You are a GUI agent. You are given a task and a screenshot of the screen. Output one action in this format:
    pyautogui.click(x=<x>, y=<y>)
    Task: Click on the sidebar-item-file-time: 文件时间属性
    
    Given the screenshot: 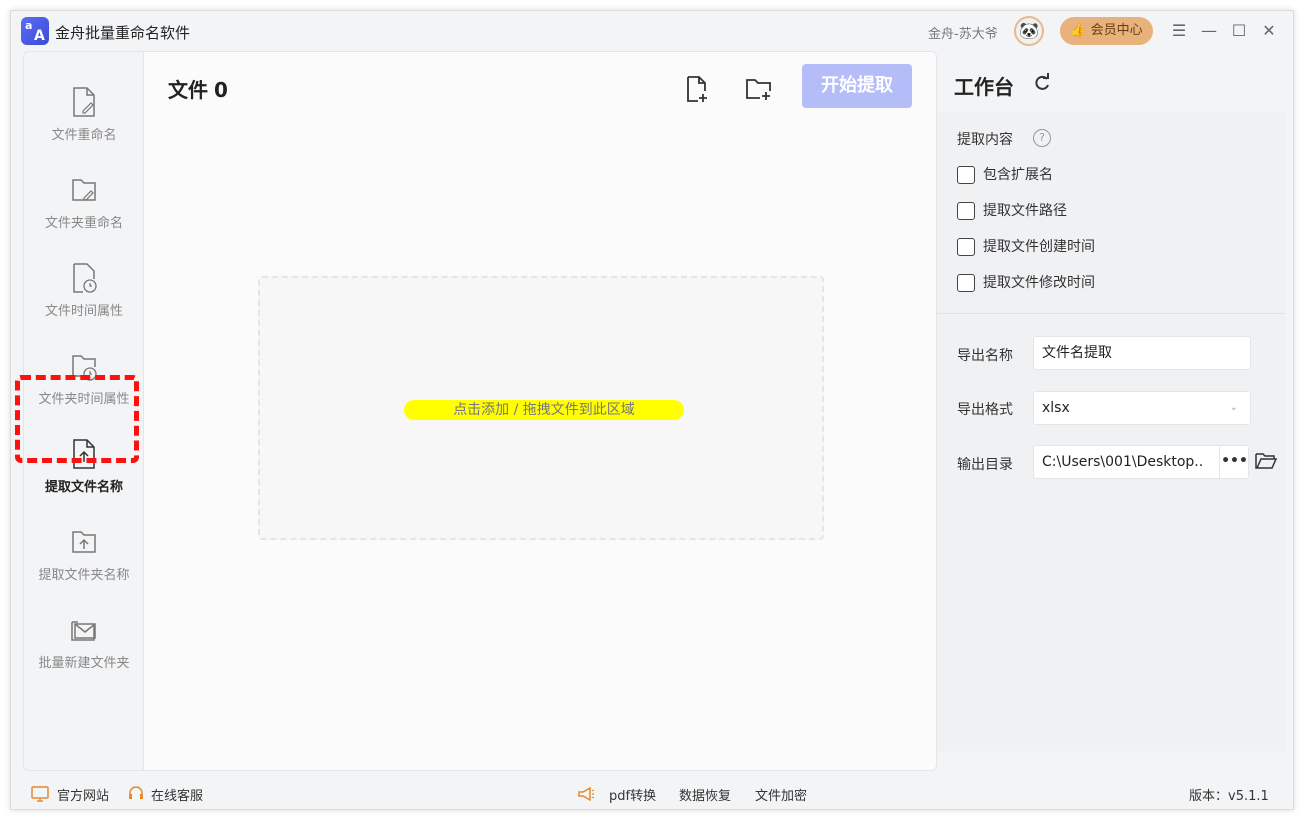 What is the action you would take?
    pyautogui.click(x=84, y=300)
    